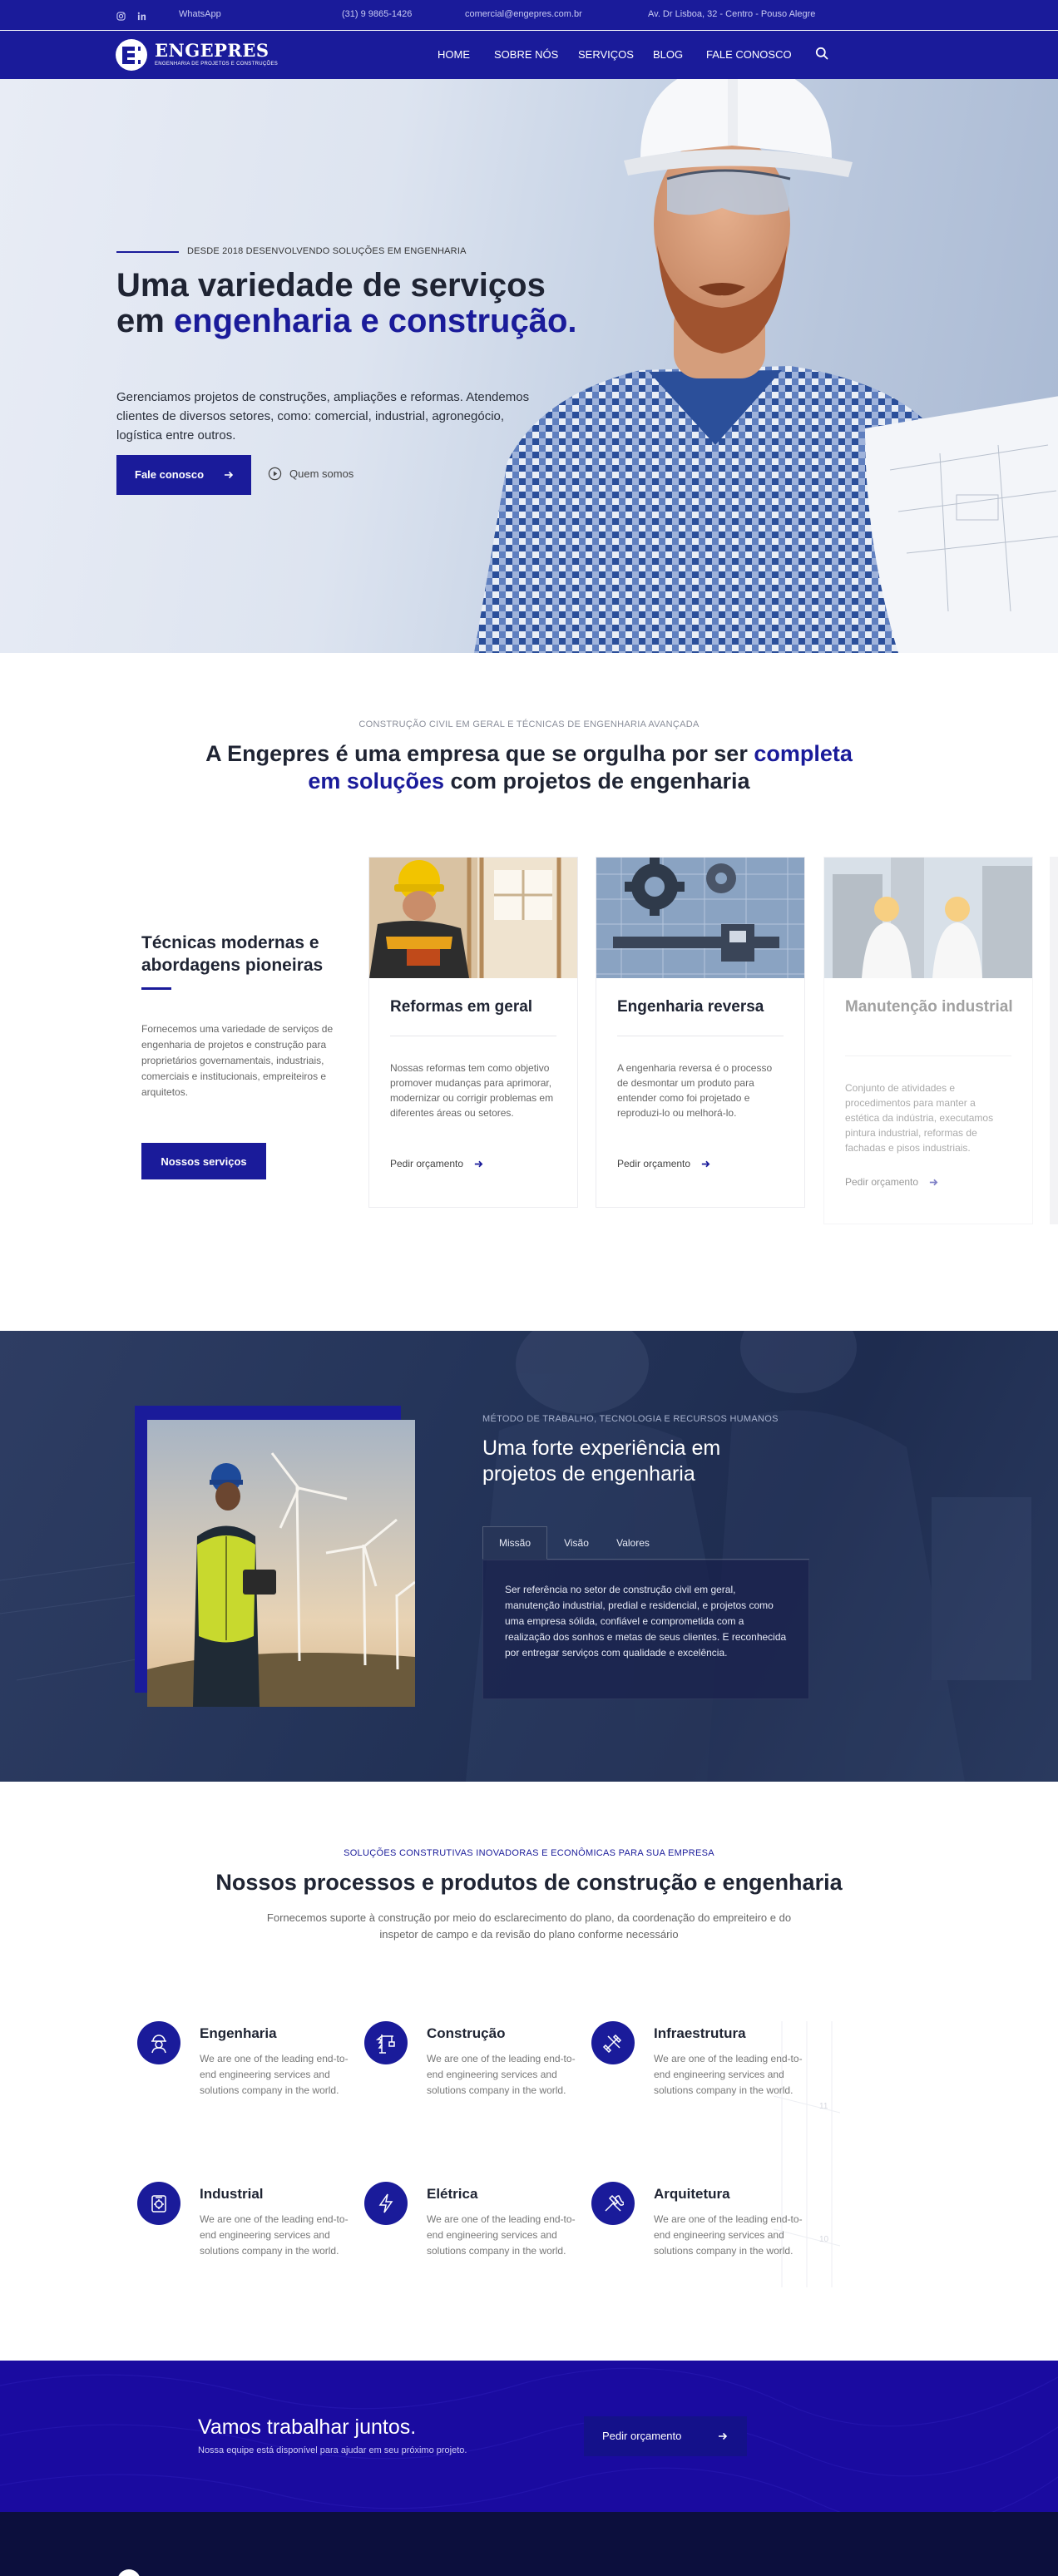  What do you see at coordinates (183, 475) in the screenshot?
I see `fale-conosco-button: Fale conosco` at bounding box center [183, 475].